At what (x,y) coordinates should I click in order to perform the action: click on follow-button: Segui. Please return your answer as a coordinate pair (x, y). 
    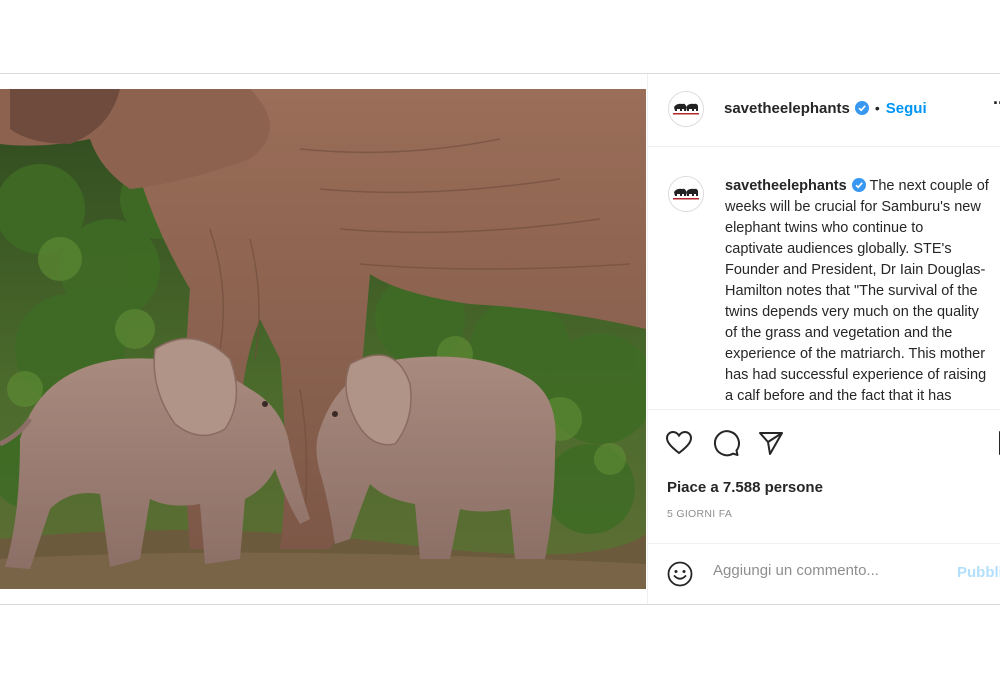
    Looking at the image, I should click on (906, 108).